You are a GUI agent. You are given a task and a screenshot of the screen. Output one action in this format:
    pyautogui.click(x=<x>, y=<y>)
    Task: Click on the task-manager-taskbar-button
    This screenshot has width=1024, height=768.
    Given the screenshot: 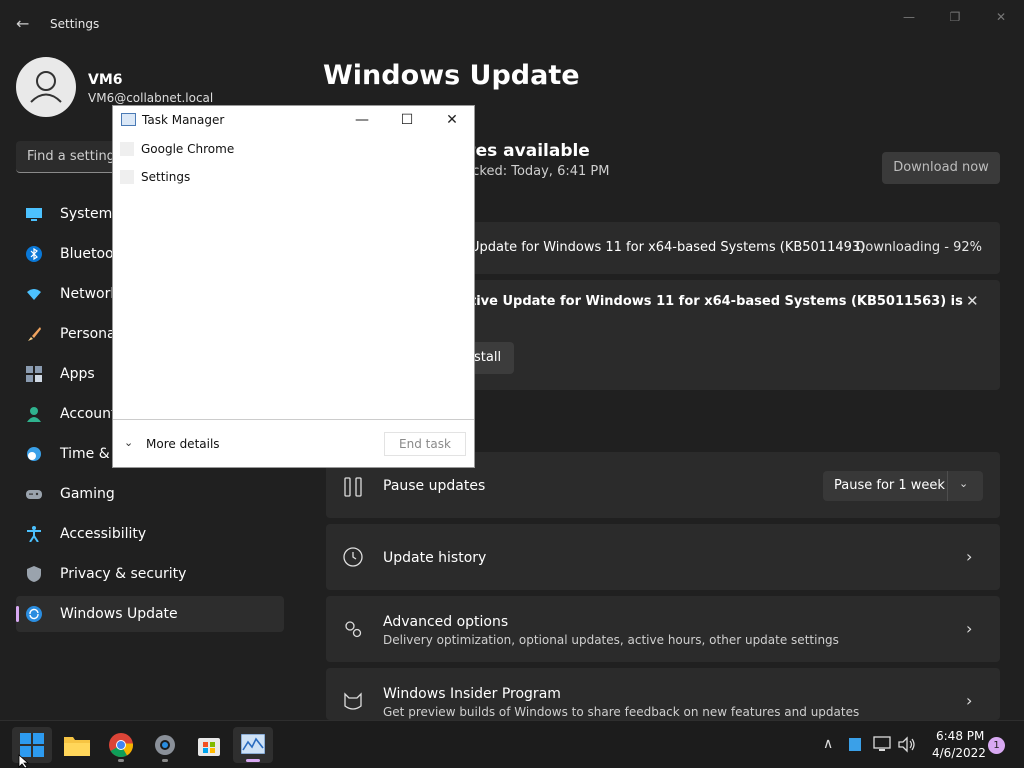 What is the action you would take?
    pyautogui.click(x=253, y=745)
    